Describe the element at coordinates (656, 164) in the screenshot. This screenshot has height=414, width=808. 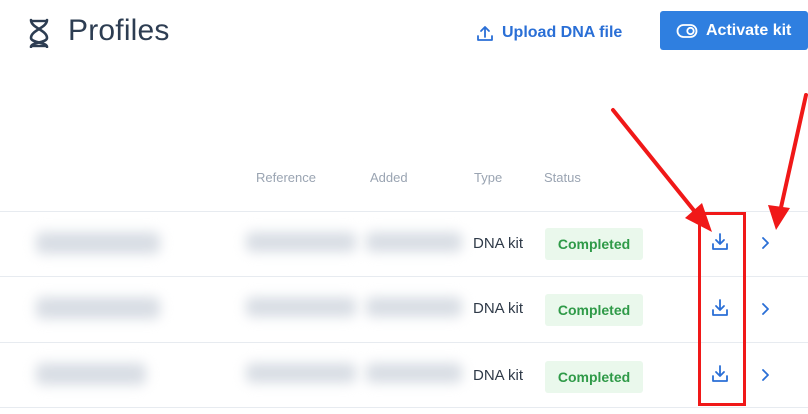
I see `red-arrow-left` at that location.